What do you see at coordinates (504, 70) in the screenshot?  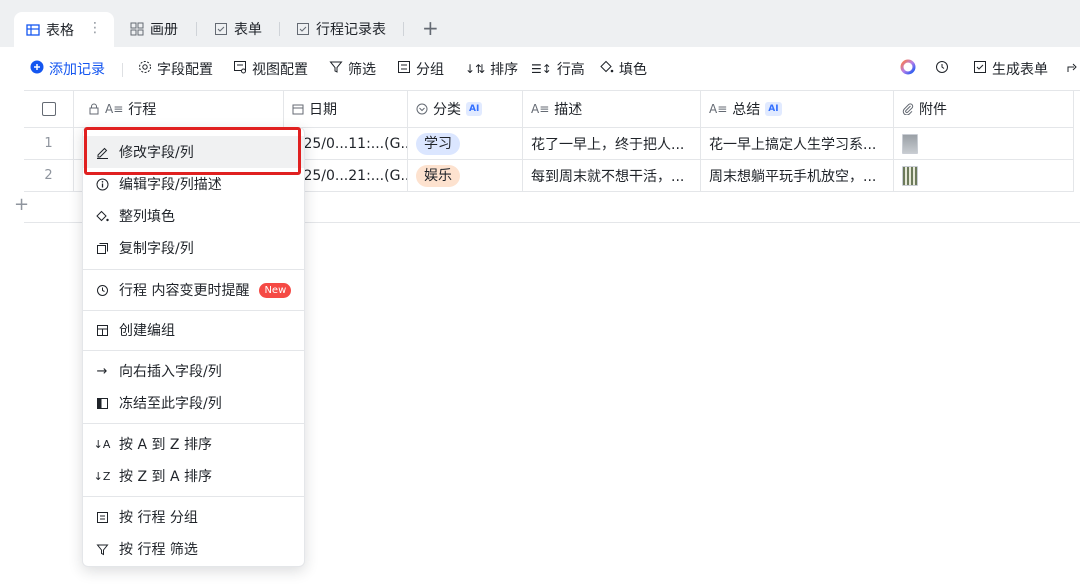 I see `sort-label: 排序` at bounding box center [504, 70].